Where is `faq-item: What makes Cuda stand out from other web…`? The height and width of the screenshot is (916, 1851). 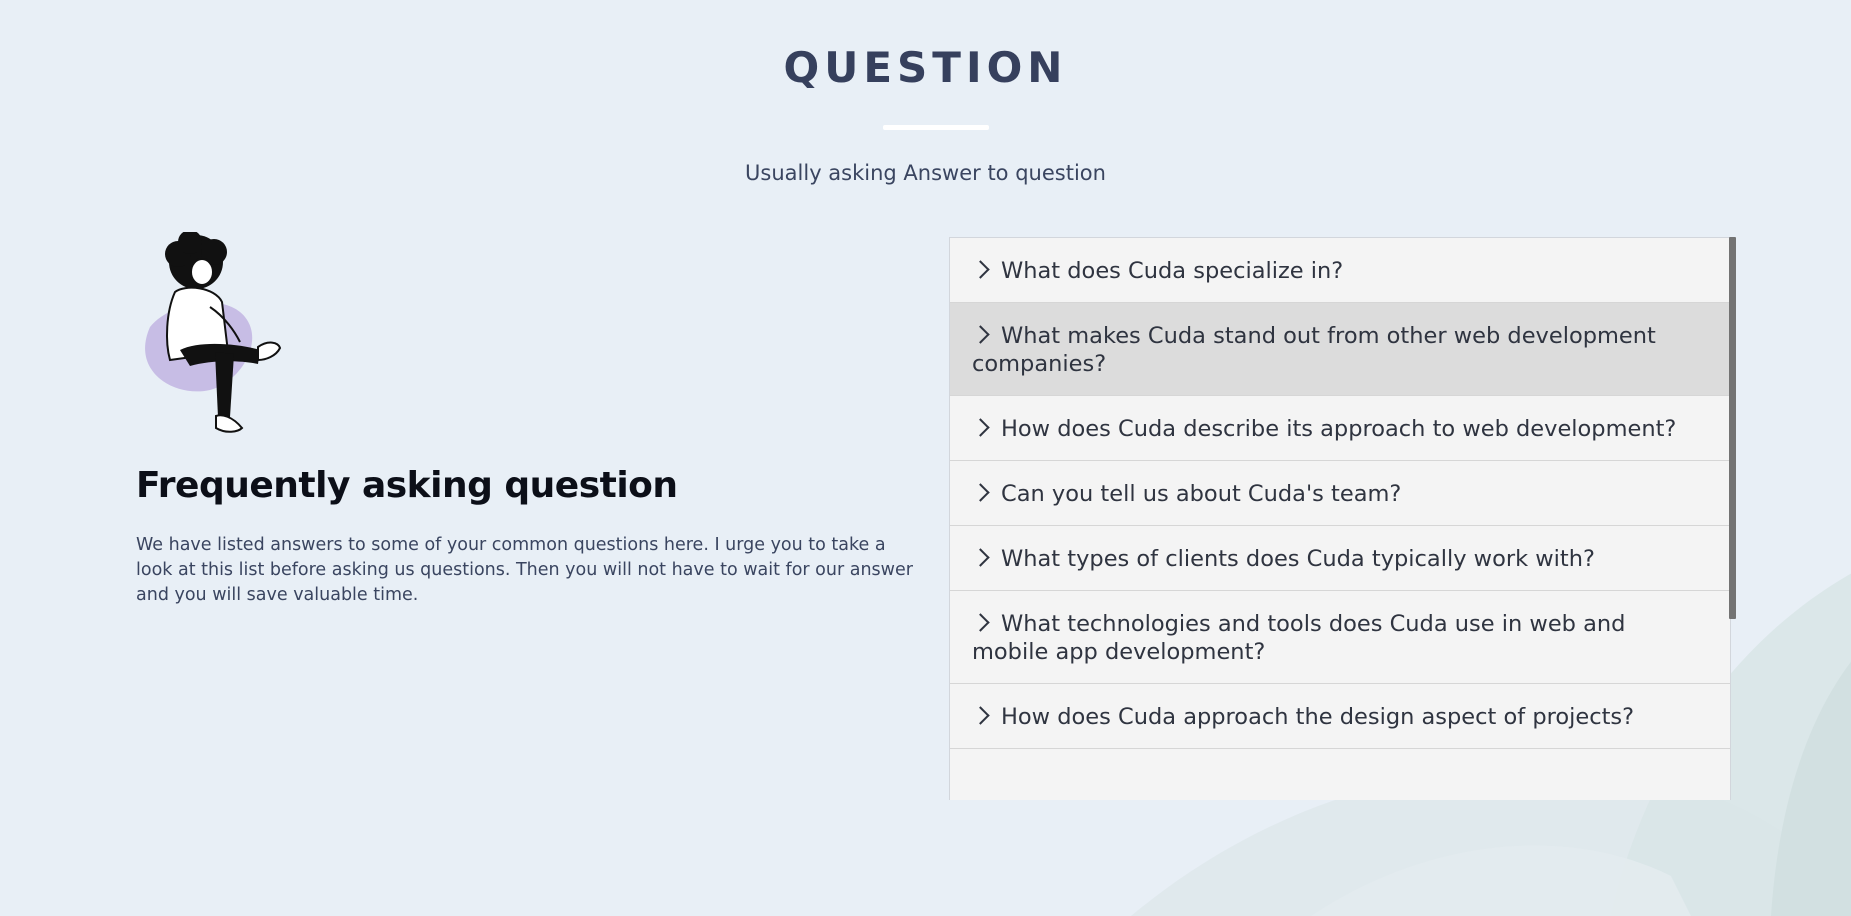
faq-item: What makes Cuda stand out from other web… is located at coordinates (1340, 349).